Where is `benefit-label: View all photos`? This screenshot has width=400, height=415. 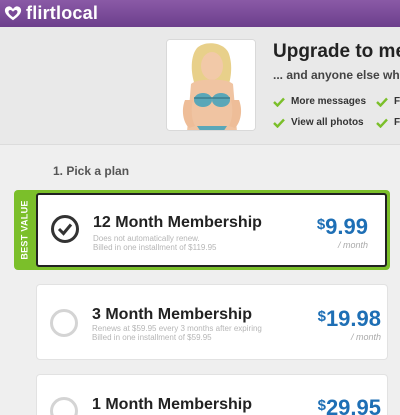 benefit-label: View all photos is located at coordinates (327, 122).